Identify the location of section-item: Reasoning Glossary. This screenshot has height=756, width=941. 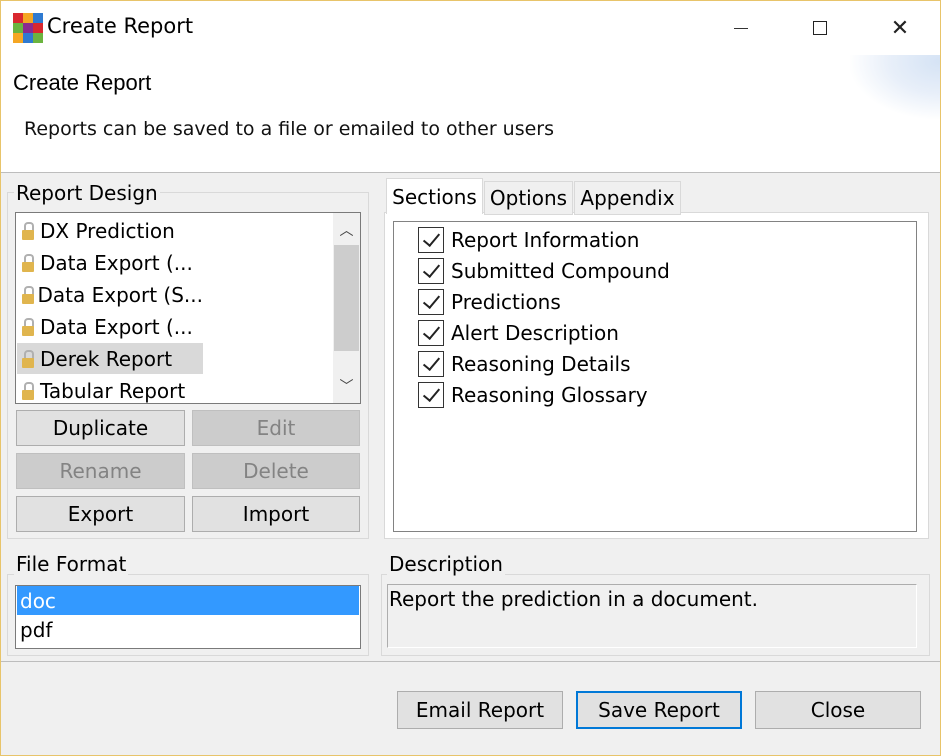
(533, 394).